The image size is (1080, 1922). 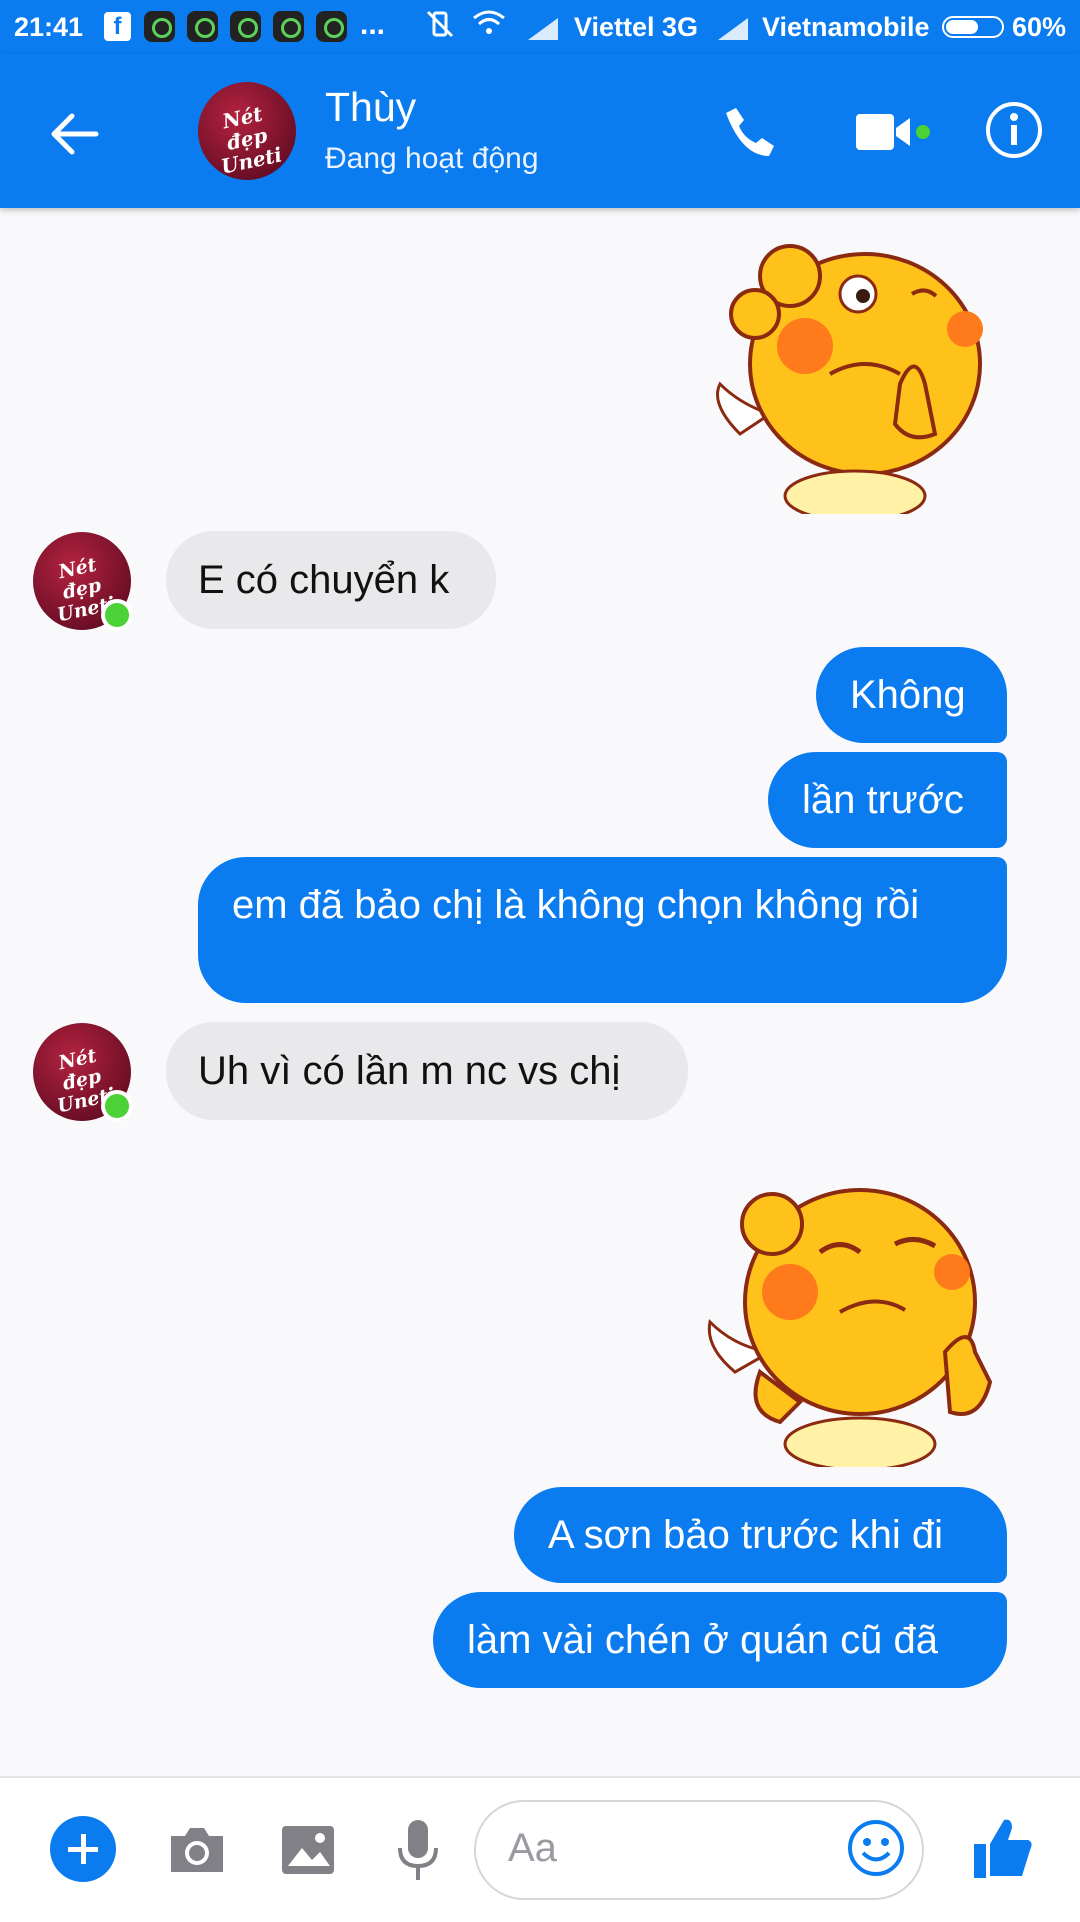 I want to click on camera-icon, so click(x=197, y=1850).